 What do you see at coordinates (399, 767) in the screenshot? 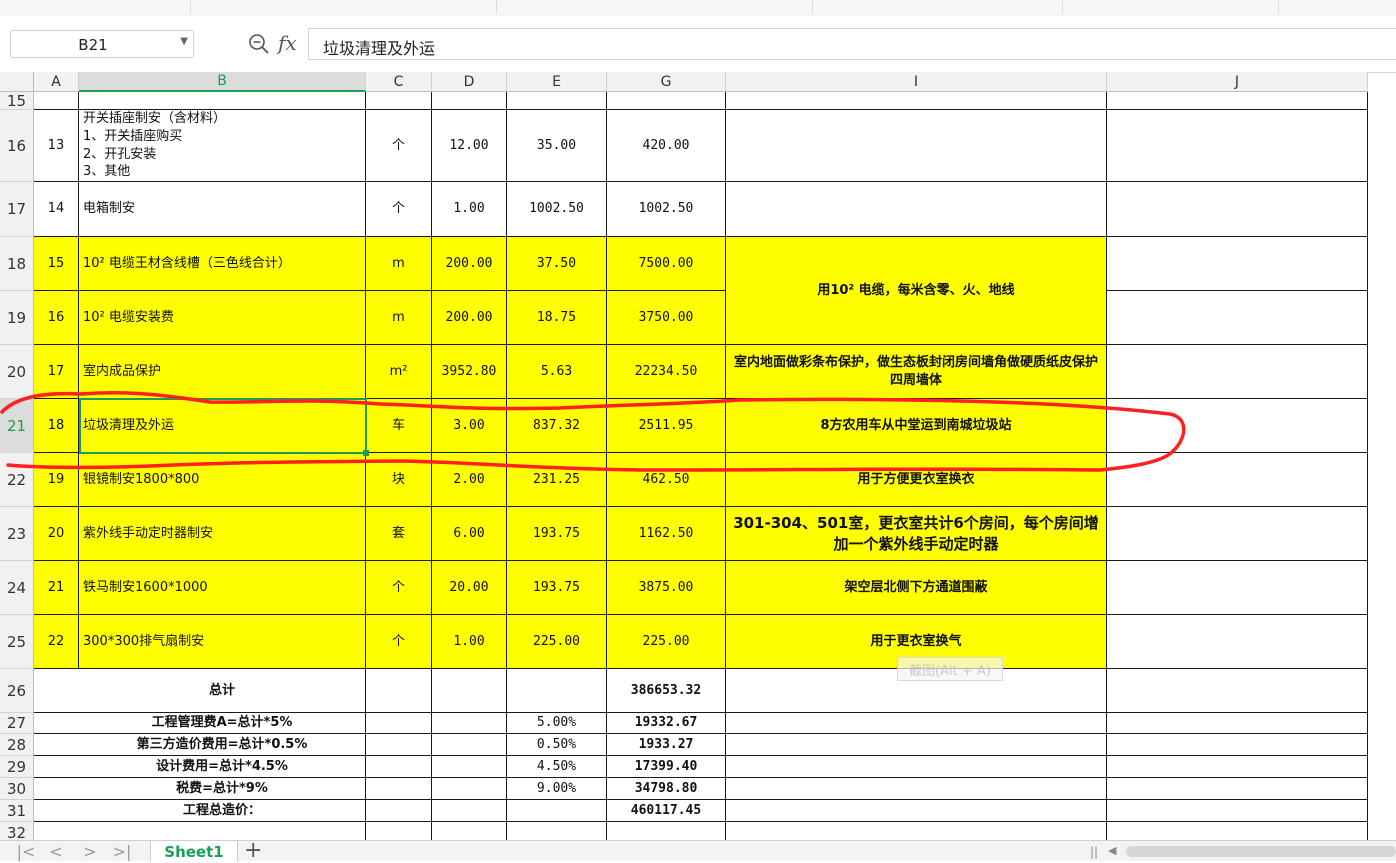
I see `cell-c29` at bounding box center [399, 767].